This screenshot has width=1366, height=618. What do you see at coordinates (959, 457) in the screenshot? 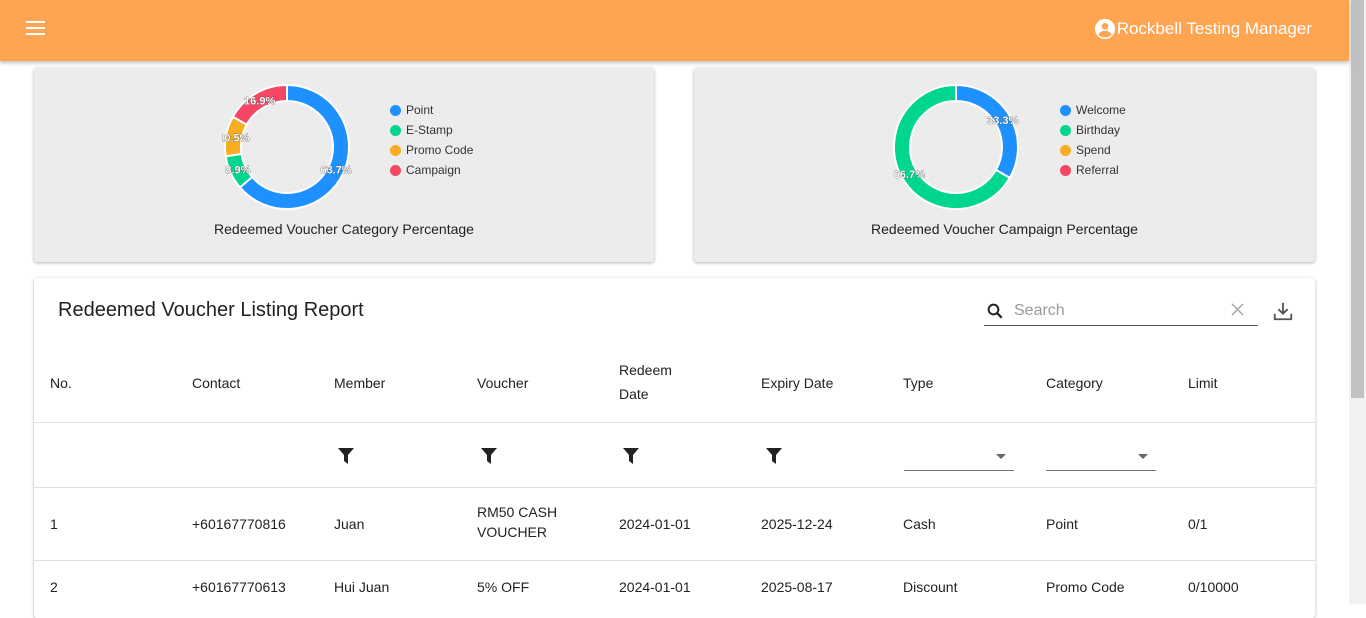
I see `type-filter-select` at bounding box center [959, 457].